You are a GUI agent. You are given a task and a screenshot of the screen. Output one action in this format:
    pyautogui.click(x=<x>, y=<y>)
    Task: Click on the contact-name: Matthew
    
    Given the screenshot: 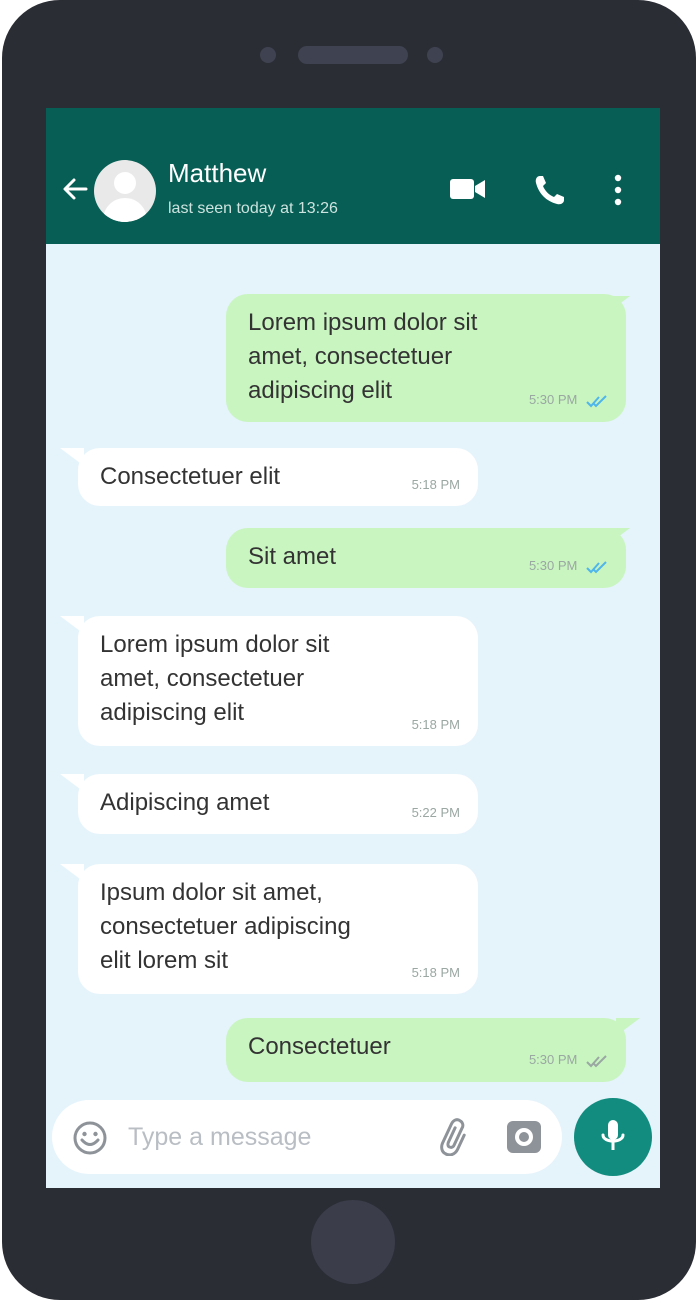 What is the action you would take?
    pyautogui.click(x=217, y=173)
    